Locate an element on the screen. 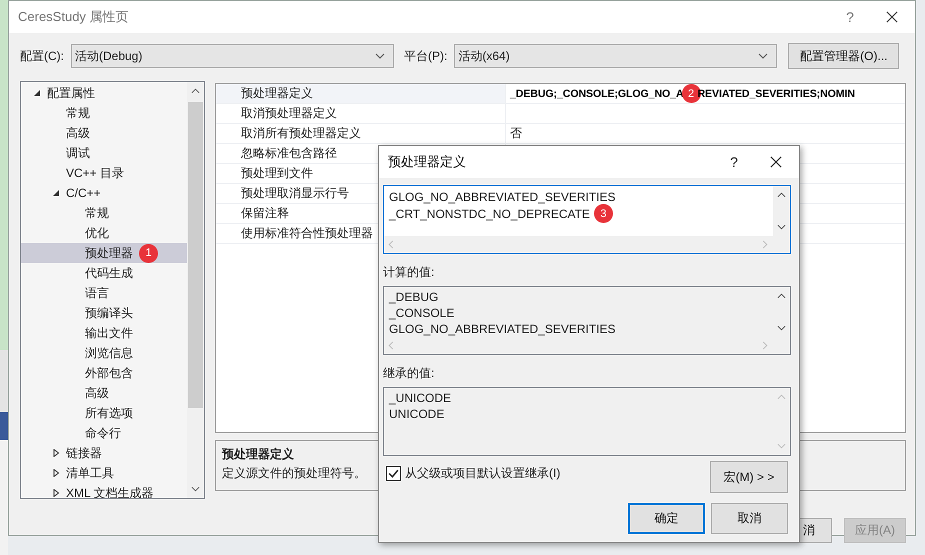  config-label: 配置(C): is located at coordinates (42, 56).